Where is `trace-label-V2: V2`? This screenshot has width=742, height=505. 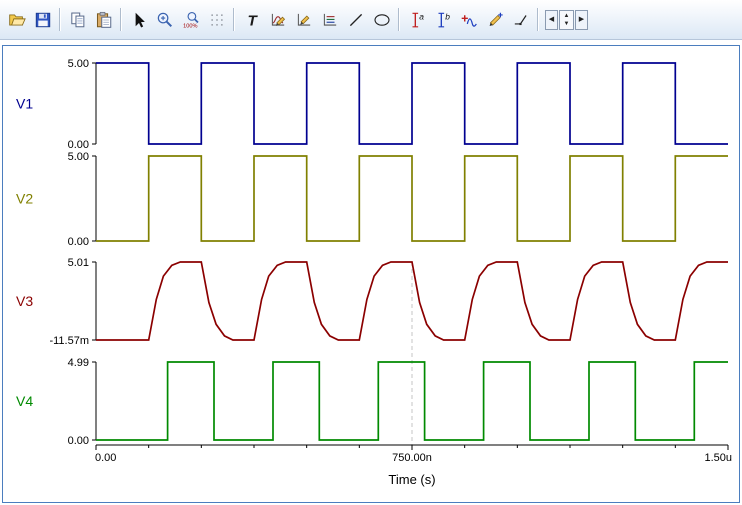
trace-label-V2: V2 is located at coordinates (24, 199).